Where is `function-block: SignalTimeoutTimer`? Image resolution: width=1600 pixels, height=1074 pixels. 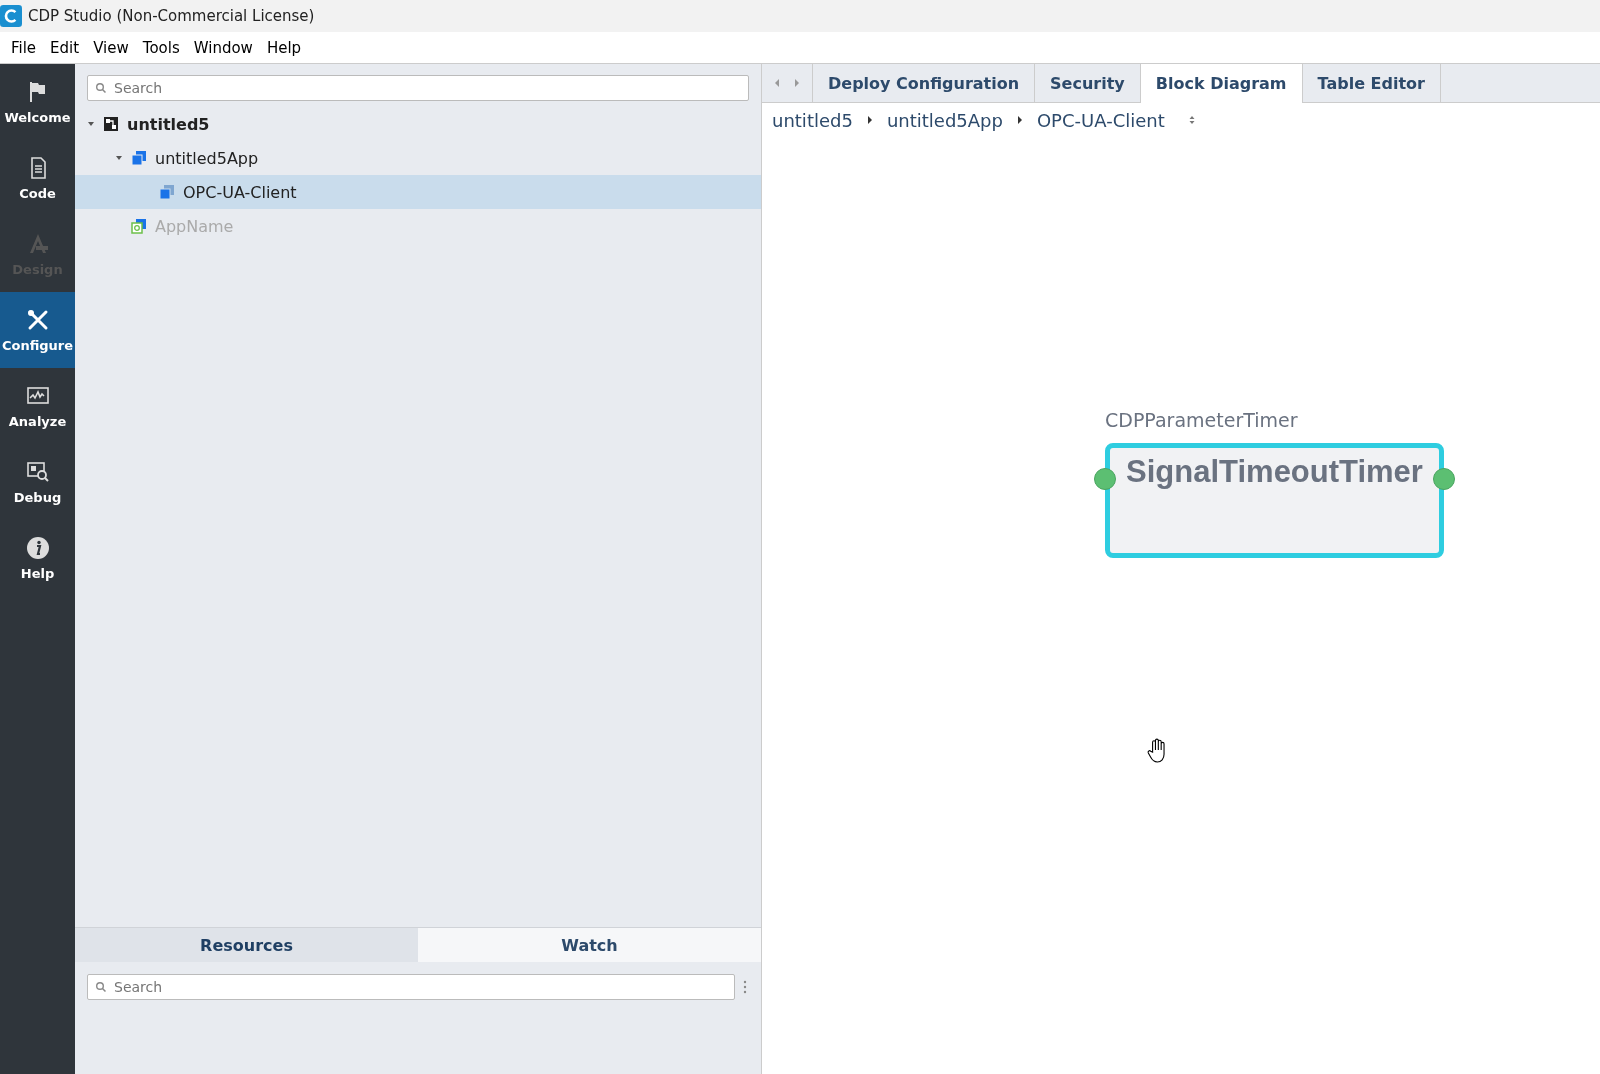
function-block: SignalTimeoutTimer is located at coordinates (1274, 500).